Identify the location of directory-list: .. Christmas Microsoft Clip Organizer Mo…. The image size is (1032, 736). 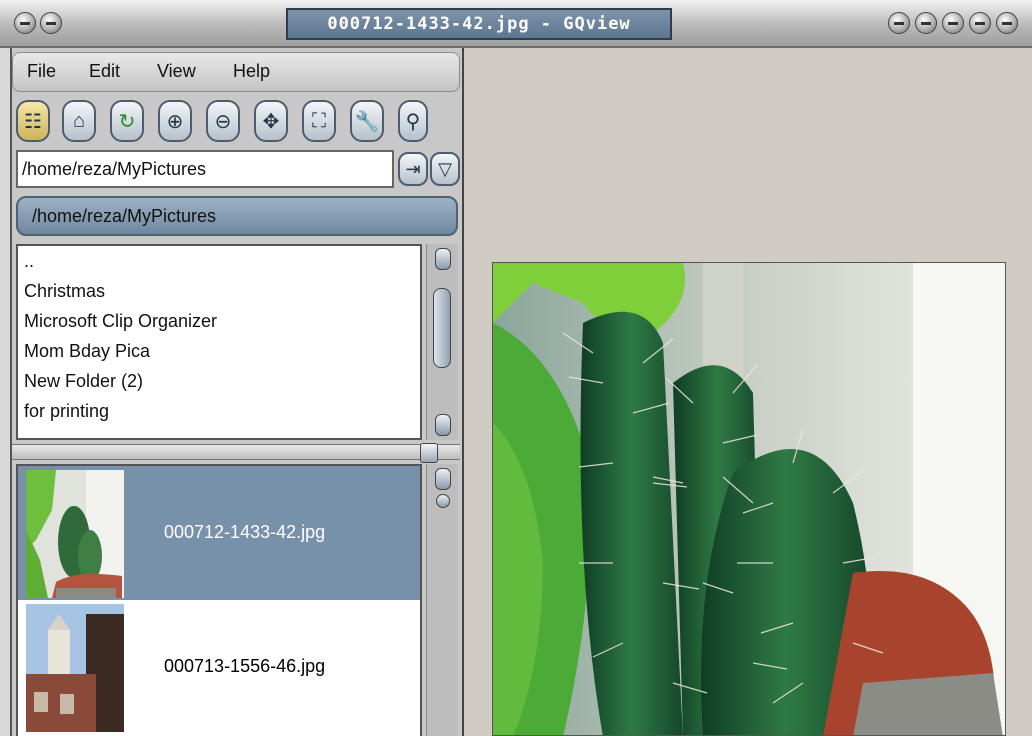
(219, 342).